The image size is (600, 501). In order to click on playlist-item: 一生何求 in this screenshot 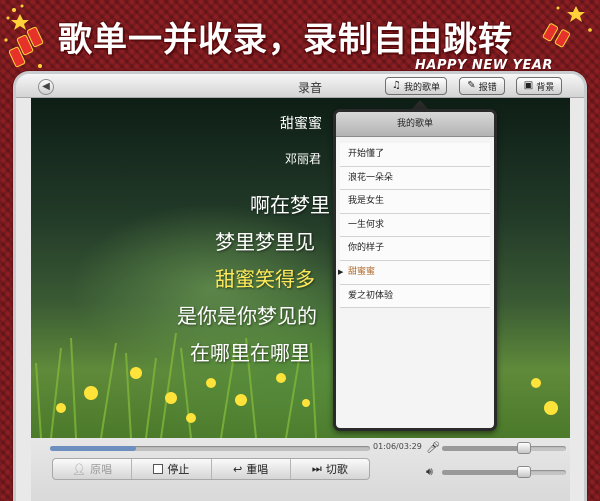, I will do `click(415, 225)`.